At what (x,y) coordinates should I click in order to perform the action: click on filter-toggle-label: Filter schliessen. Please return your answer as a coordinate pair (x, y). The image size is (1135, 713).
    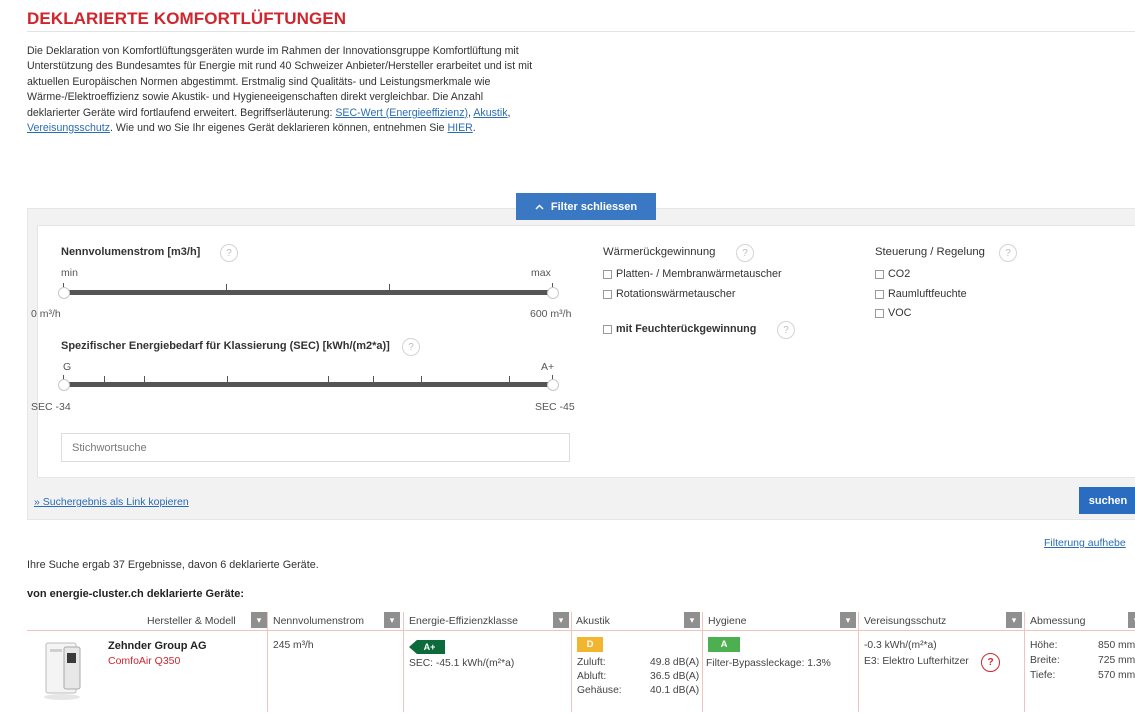
    Looking at the image, I should click on (594, 206).